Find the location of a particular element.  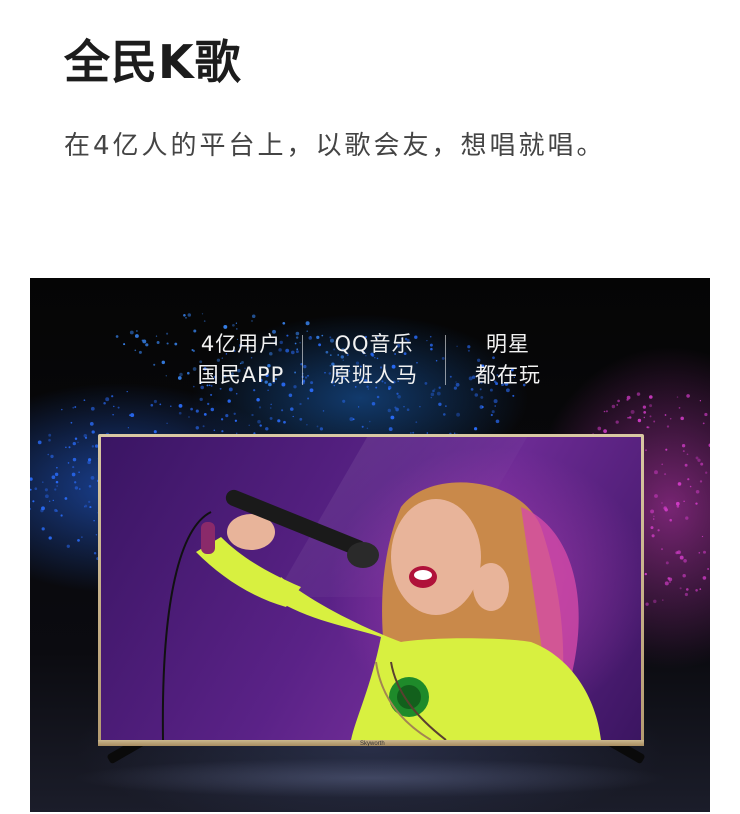

page-description: 在4亿人的平台上，以歌会友，想唱就唱。 is located at coordinates (335, 146).